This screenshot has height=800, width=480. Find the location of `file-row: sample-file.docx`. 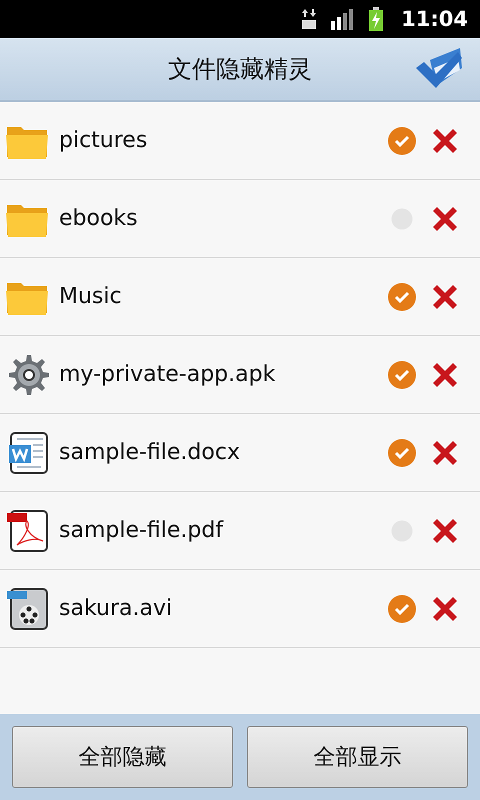

file-row: sample-file.docx is located at coordinates (240, 453).